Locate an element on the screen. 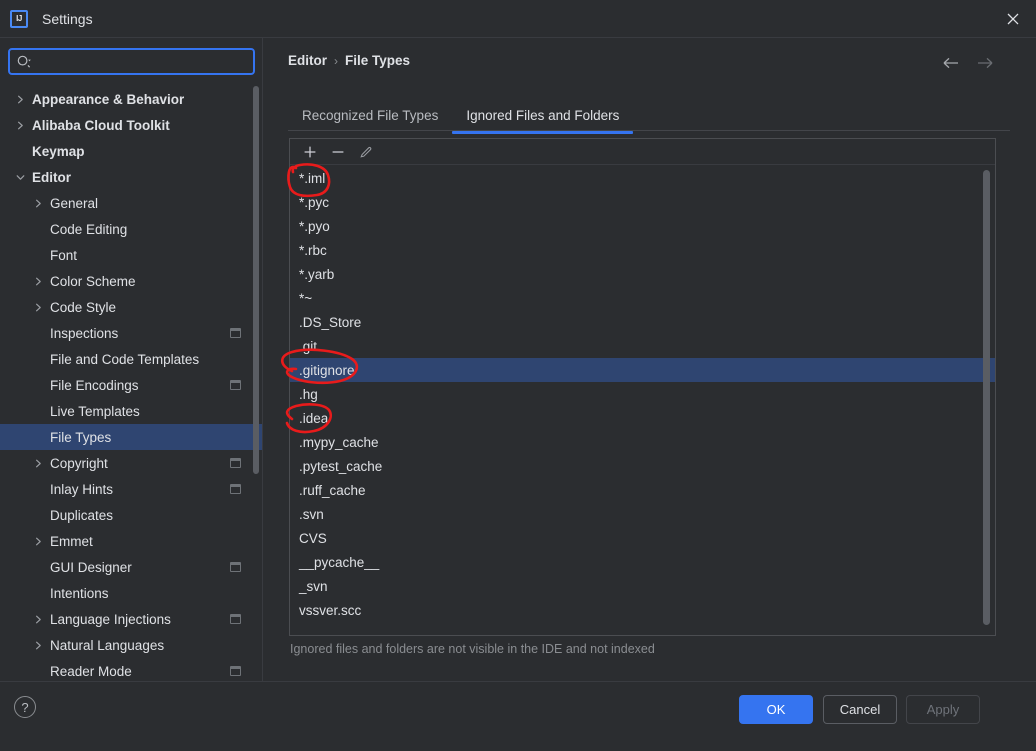  list-item: *.yarb is located at coordinates (642, 274).